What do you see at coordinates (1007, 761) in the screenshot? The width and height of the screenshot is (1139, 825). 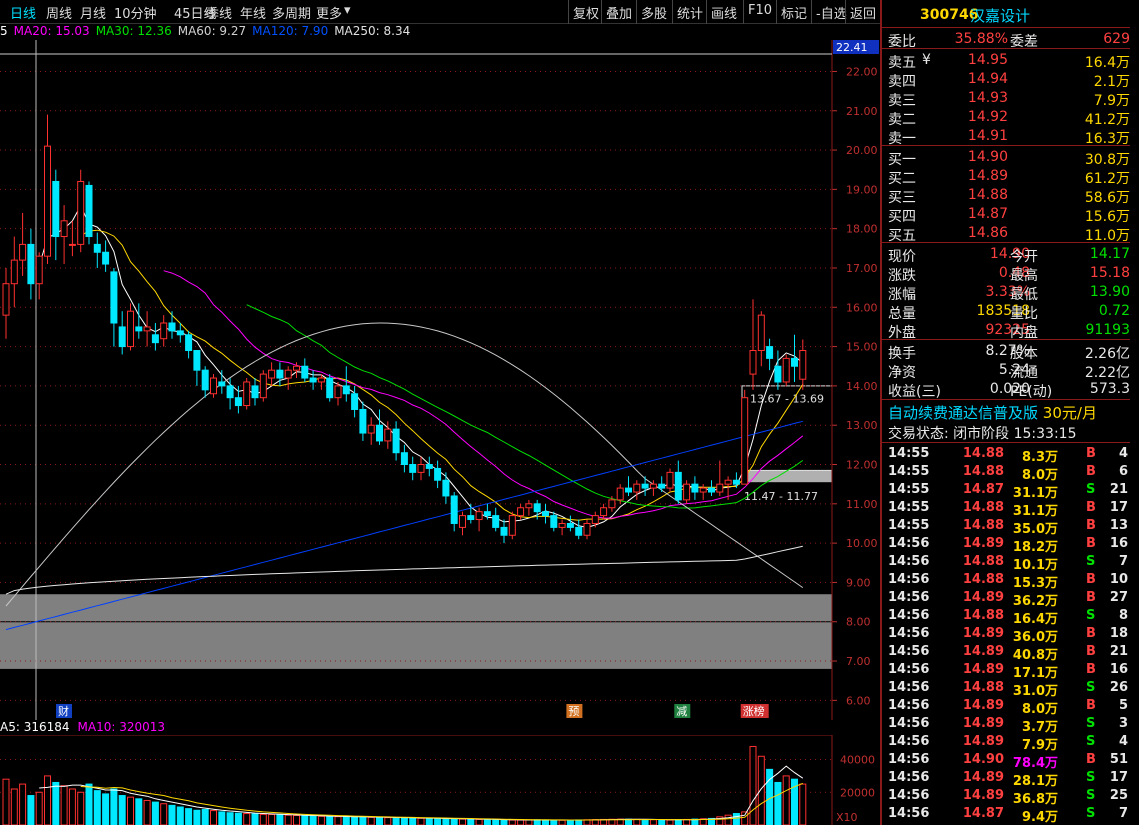 I see `tick-row: 14:56 14.90 78.4万 B 51` at bounding box center [1007, 761].